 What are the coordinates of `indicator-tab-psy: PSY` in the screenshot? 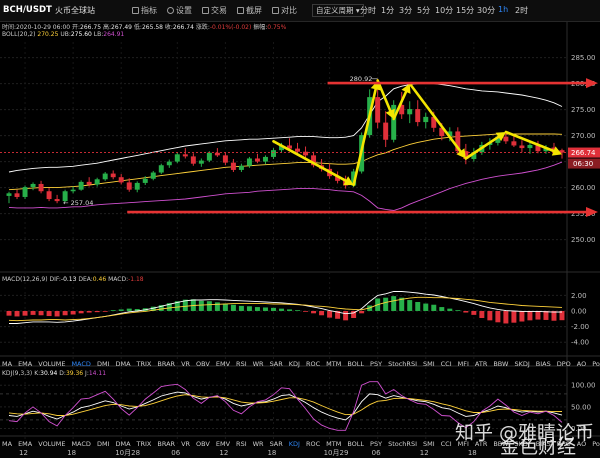 It's located at (376, 364).